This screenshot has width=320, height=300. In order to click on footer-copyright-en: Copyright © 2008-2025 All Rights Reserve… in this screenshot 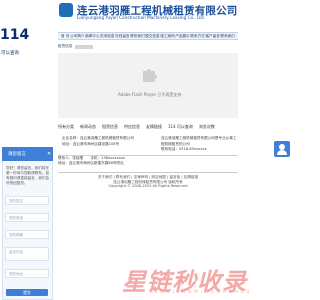, I will do `click(148, 186)`.